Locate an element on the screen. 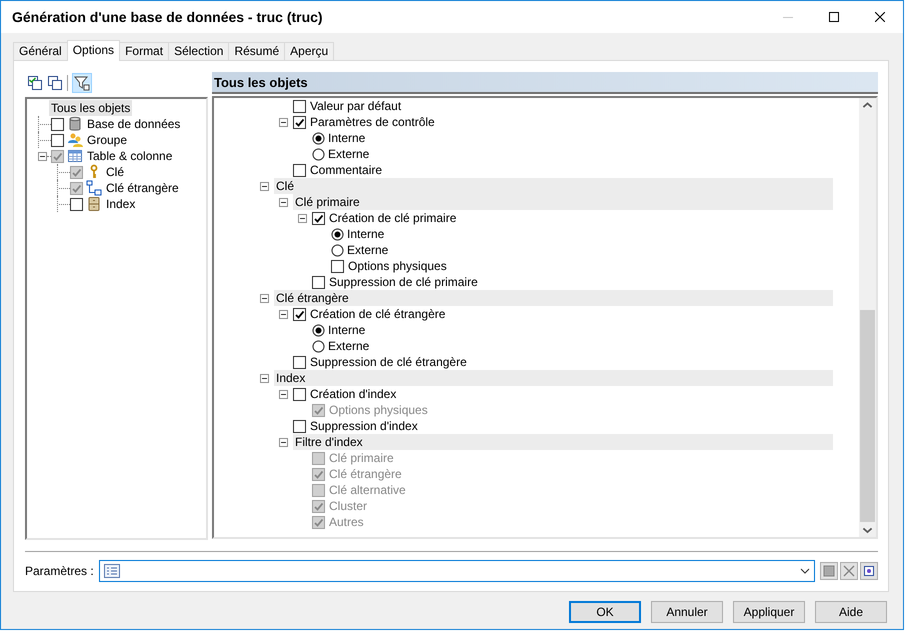 The height and width of the screenshot is (636, 913). tab: Général is located at coordinates (40, 51).